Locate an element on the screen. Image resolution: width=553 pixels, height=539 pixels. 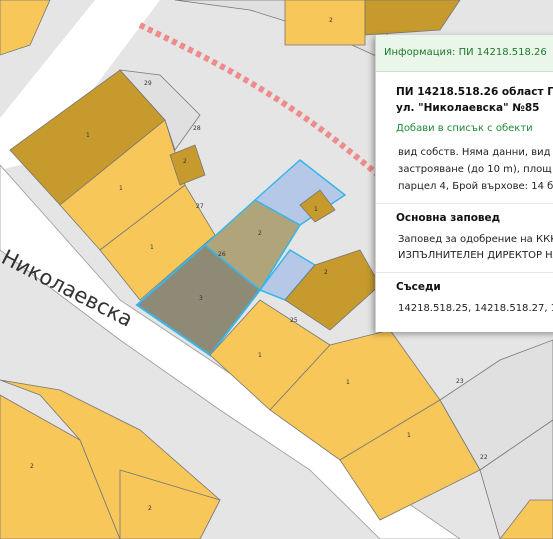
parcel-number-1a: 1 is located at coordinates (88, 135).